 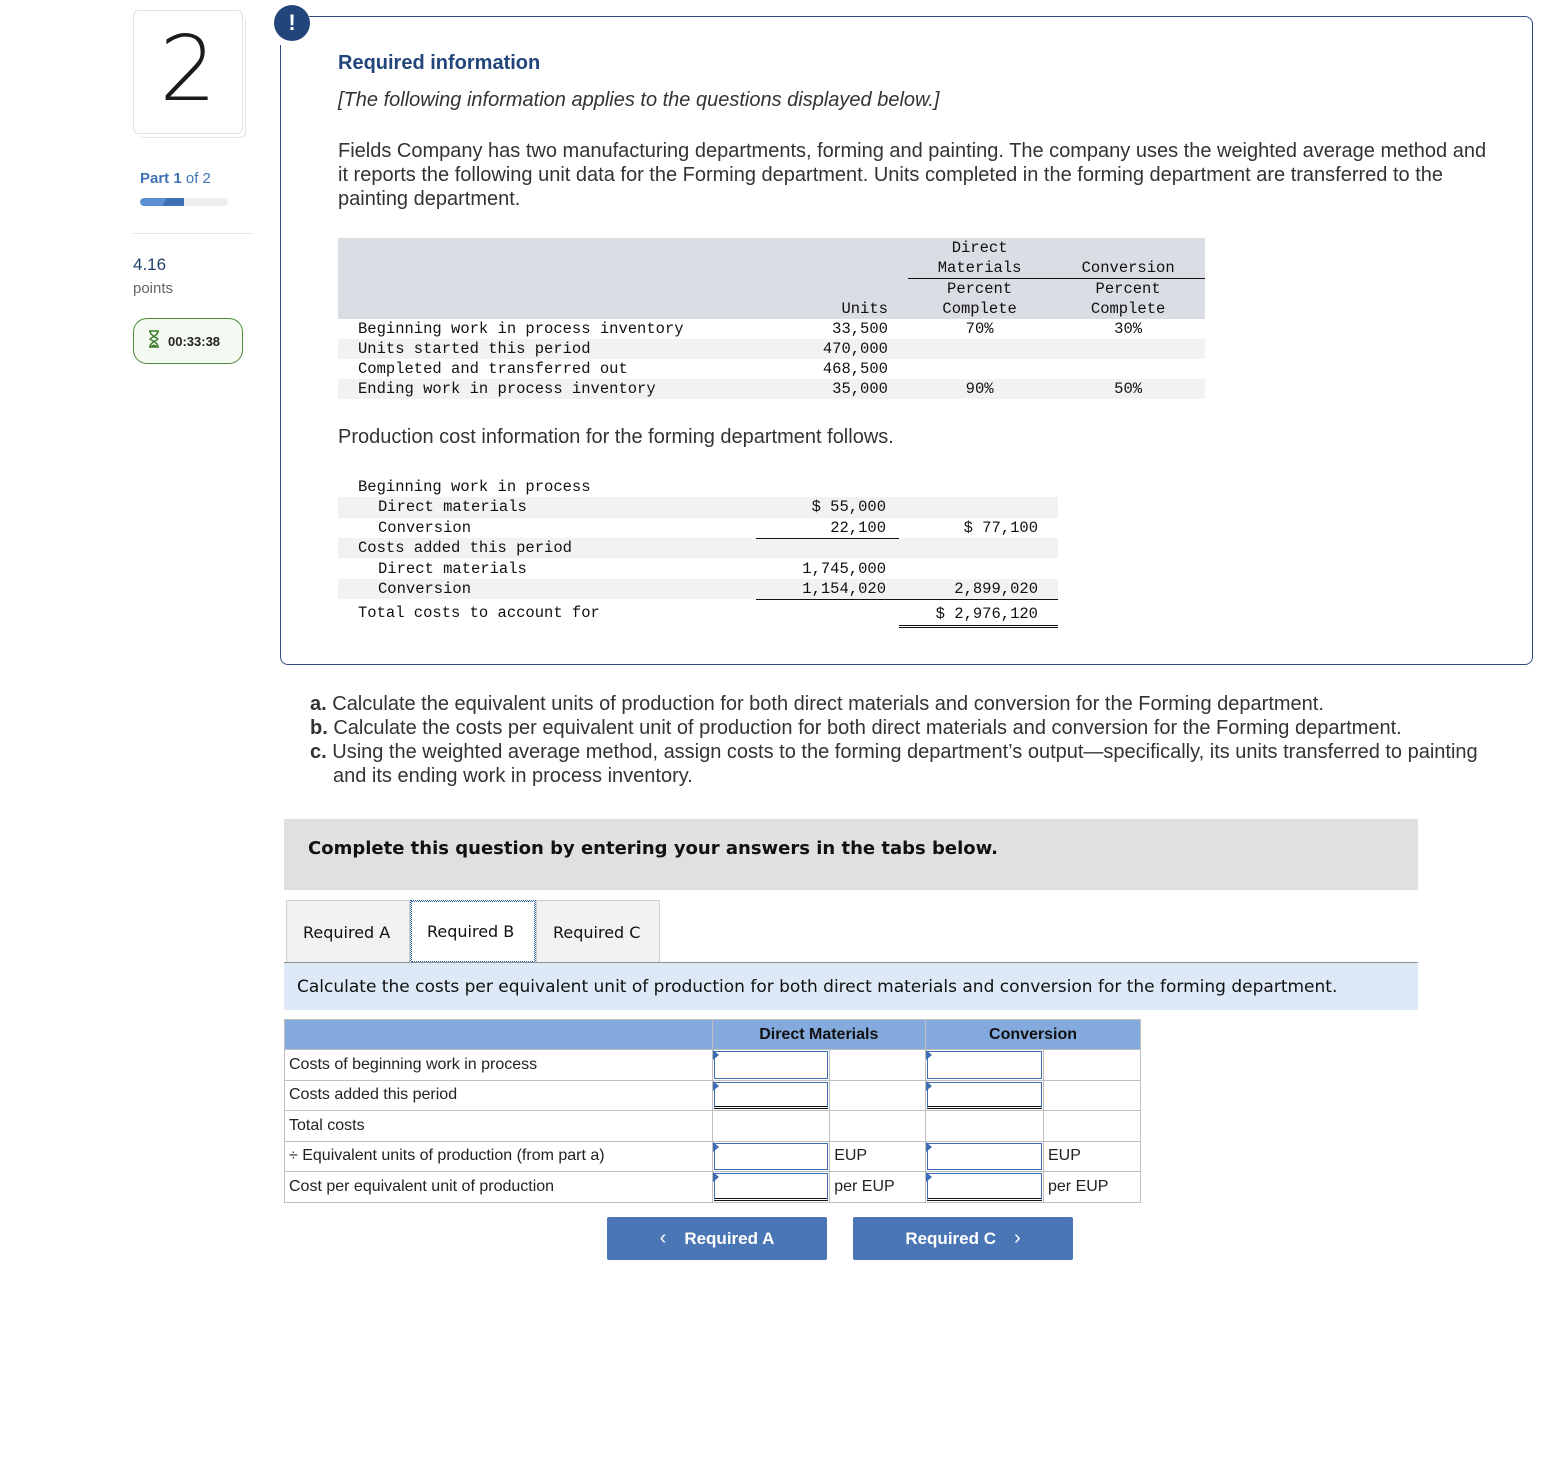 I want to click on answer-row: Costs added this period, so click(x=712, y=1095).